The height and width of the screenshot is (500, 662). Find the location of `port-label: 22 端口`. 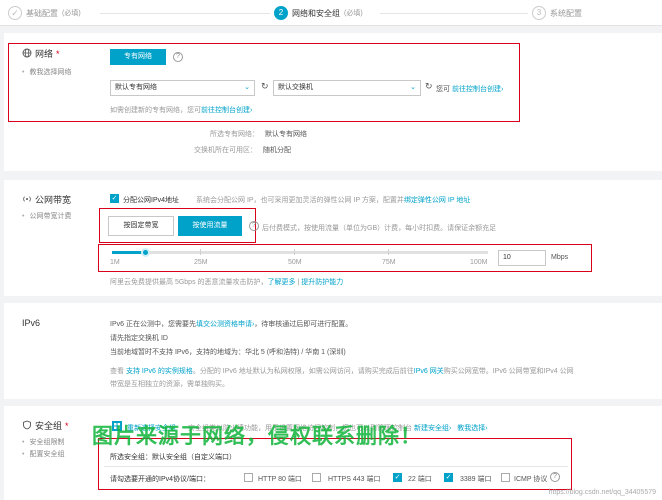

port-label: 22 端口 is located at coordinates (420, 479).